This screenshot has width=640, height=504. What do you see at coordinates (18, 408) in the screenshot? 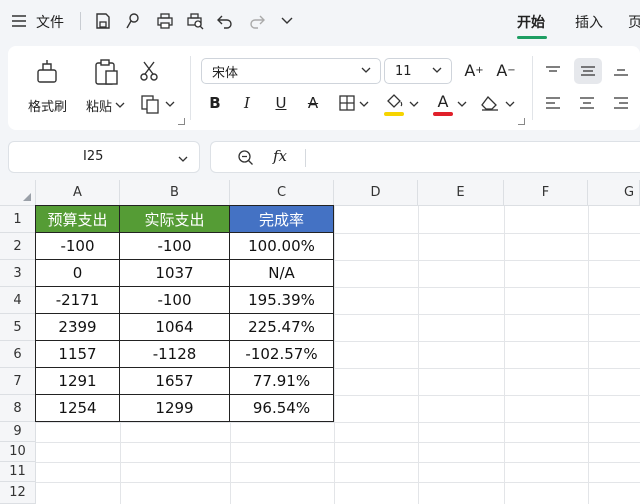
I see `row-header-8: 8` at bounding box center [18, 408].